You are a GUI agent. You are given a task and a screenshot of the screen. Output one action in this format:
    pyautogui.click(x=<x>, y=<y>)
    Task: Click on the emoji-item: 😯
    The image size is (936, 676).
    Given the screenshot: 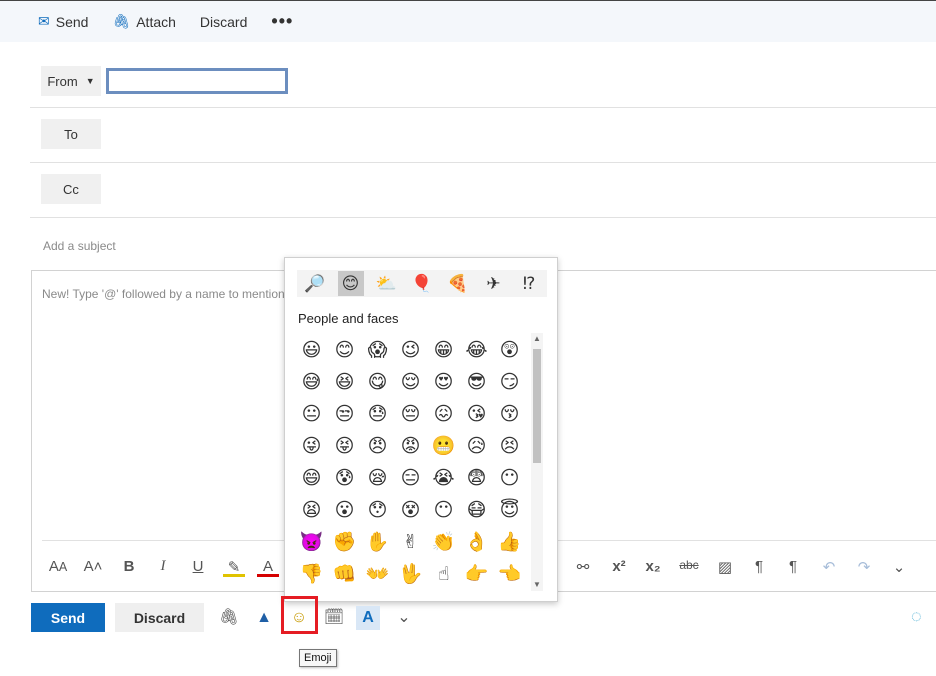 What is the action you would take?
    pyautogui.click(x=377, y=510)
    